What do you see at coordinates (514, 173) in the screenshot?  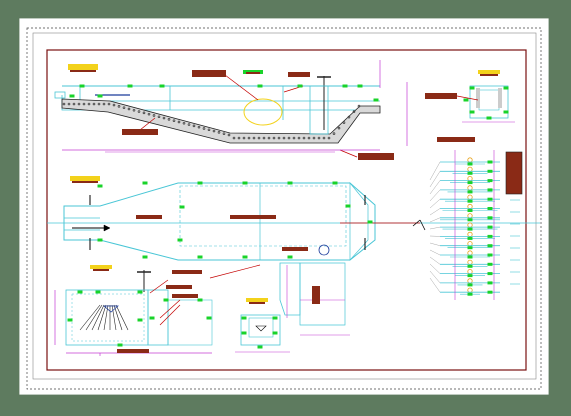 I see `schedule-title-block` at bounding box center [514, 173].